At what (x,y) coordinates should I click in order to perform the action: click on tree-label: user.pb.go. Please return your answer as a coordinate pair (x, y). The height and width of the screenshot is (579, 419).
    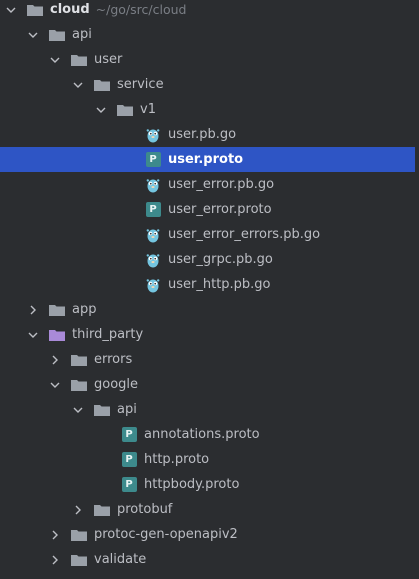
    Looking at the image, I should click on (202, 134).